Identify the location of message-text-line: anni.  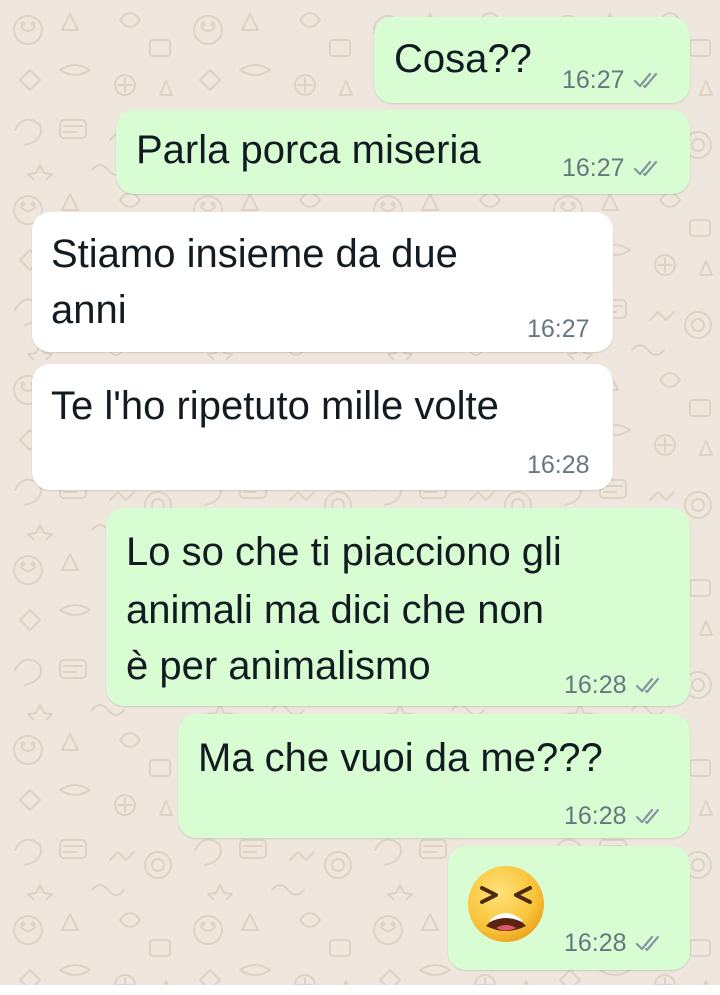
(89, 310).